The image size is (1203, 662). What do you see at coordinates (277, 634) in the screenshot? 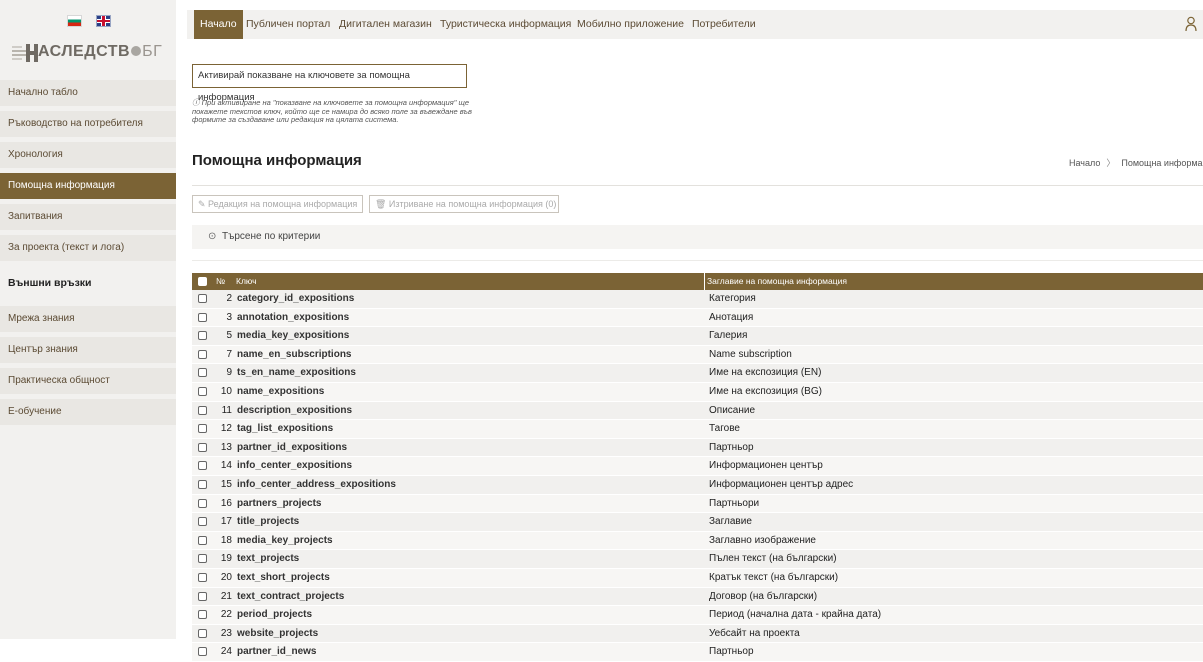
I see `row-key: website_projects` at bounding box center [277, 634].